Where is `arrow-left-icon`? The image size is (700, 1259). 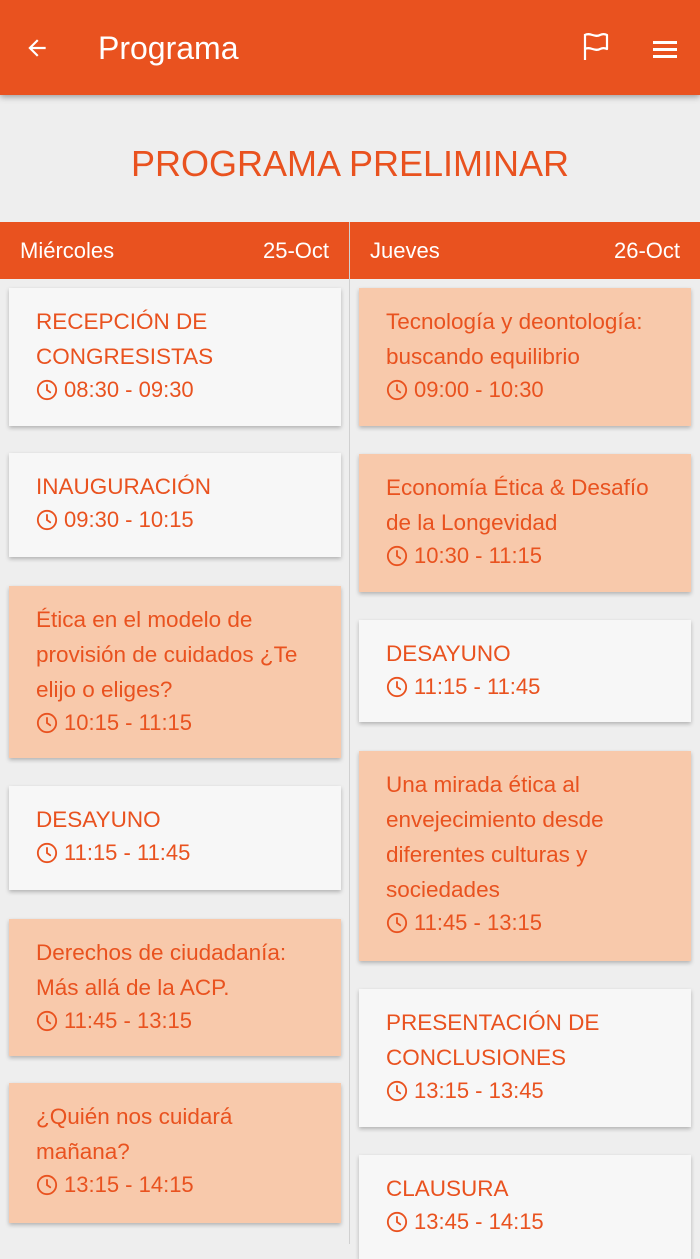
arrow-left-icon is located at coordinates (37, 48).